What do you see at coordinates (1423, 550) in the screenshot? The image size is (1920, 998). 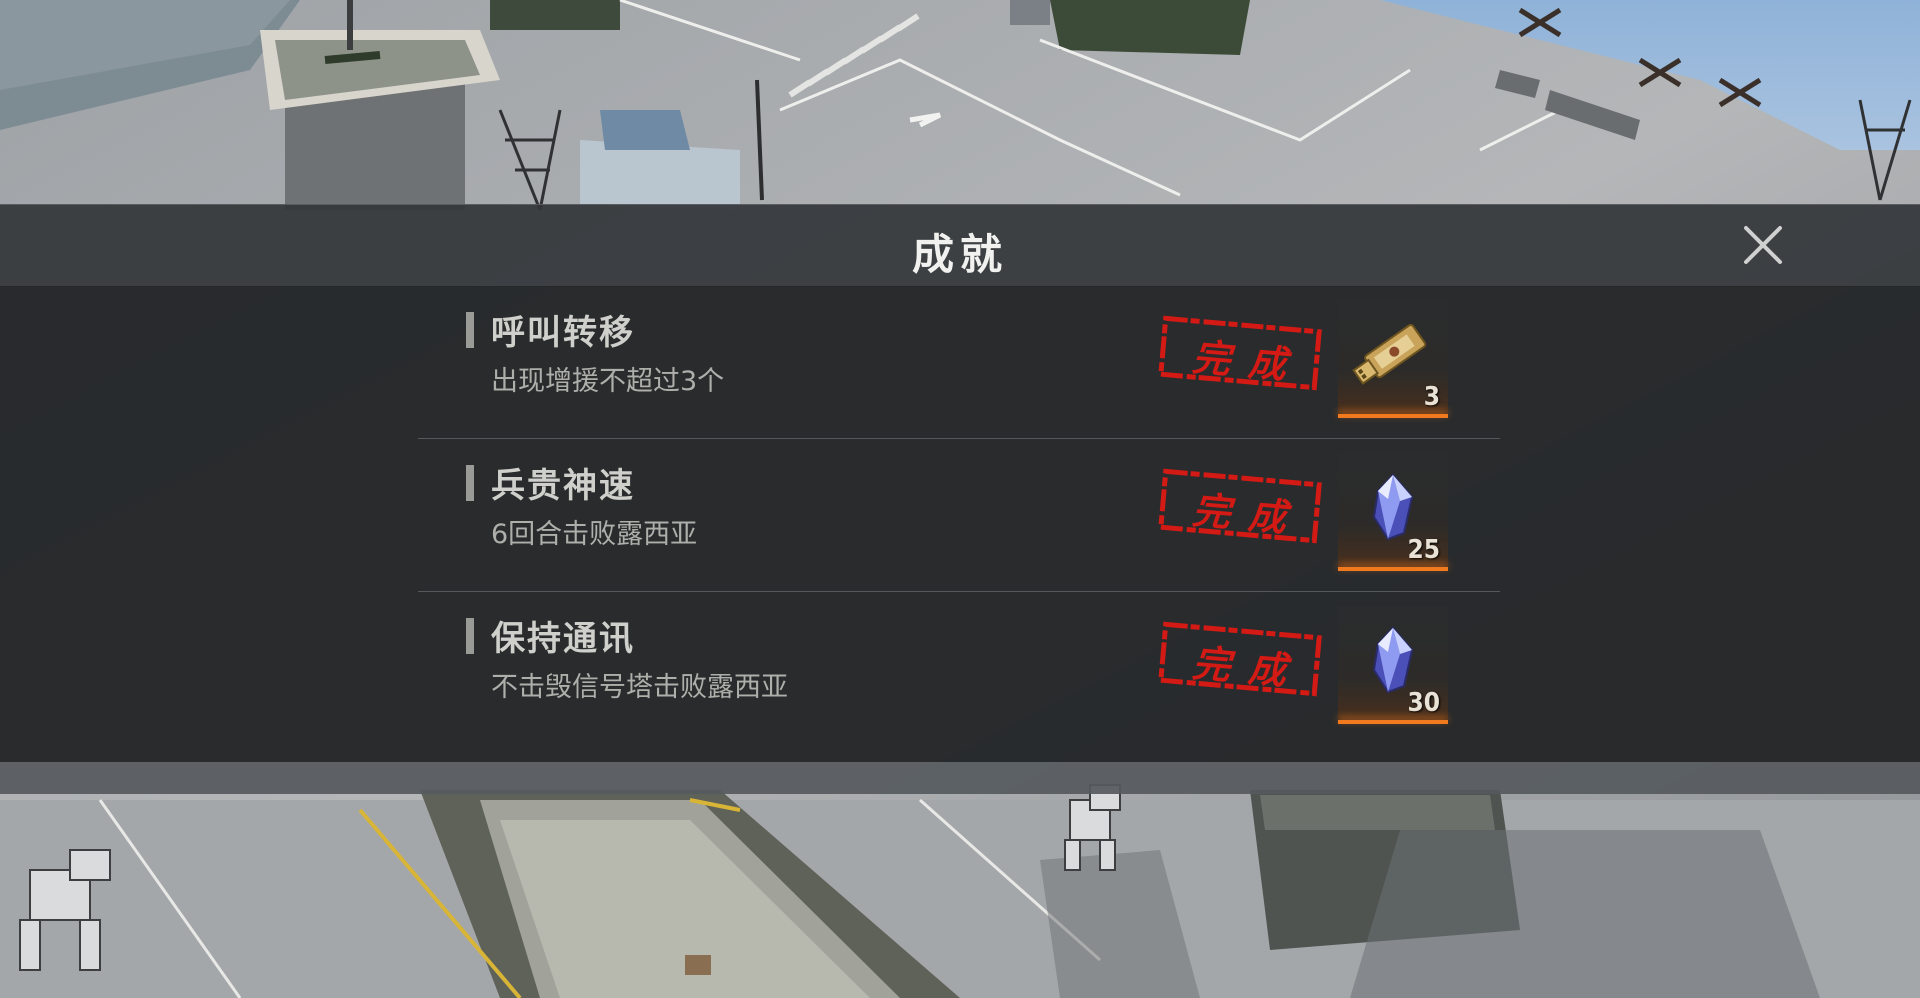 I see `reward-count: 25` at bounding box center [1423, 550].